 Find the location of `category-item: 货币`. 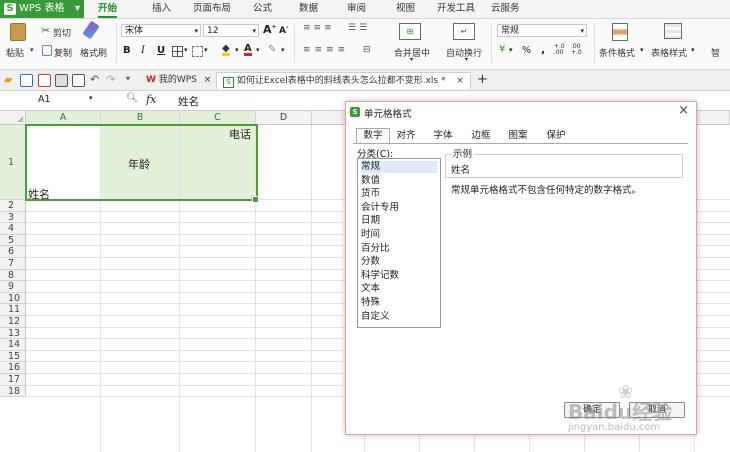

category-item: 货币 is located at coordinates (399, 194).